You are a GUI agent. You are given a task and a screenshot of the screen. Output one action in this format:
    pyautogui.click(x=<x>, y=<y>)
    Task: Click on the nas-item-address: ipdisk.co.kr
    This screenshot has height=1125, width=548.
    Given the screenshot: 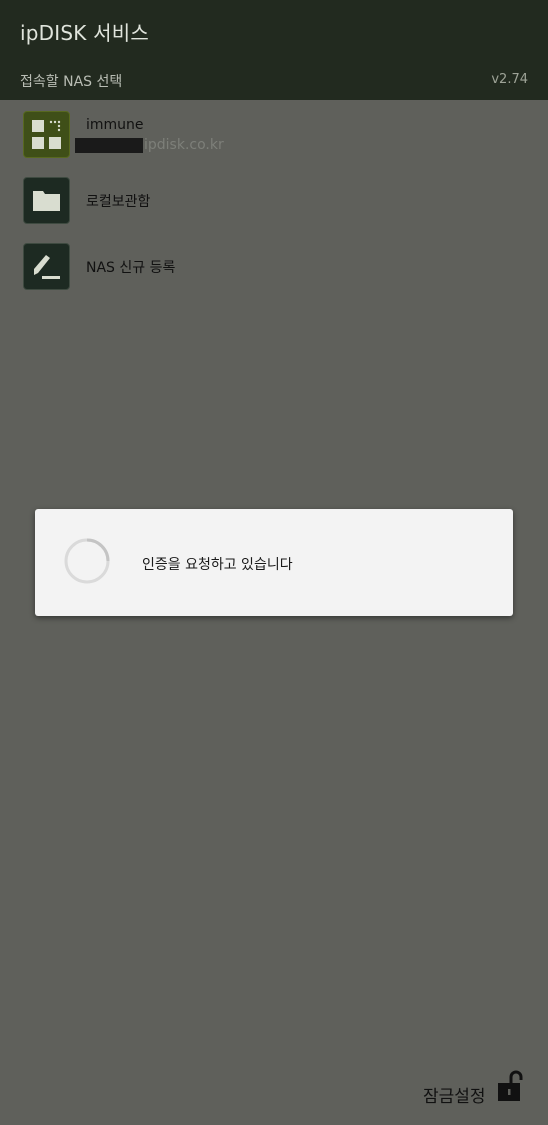 What is the action you would take?
    pyautogui.click(x=149, y=145)
    